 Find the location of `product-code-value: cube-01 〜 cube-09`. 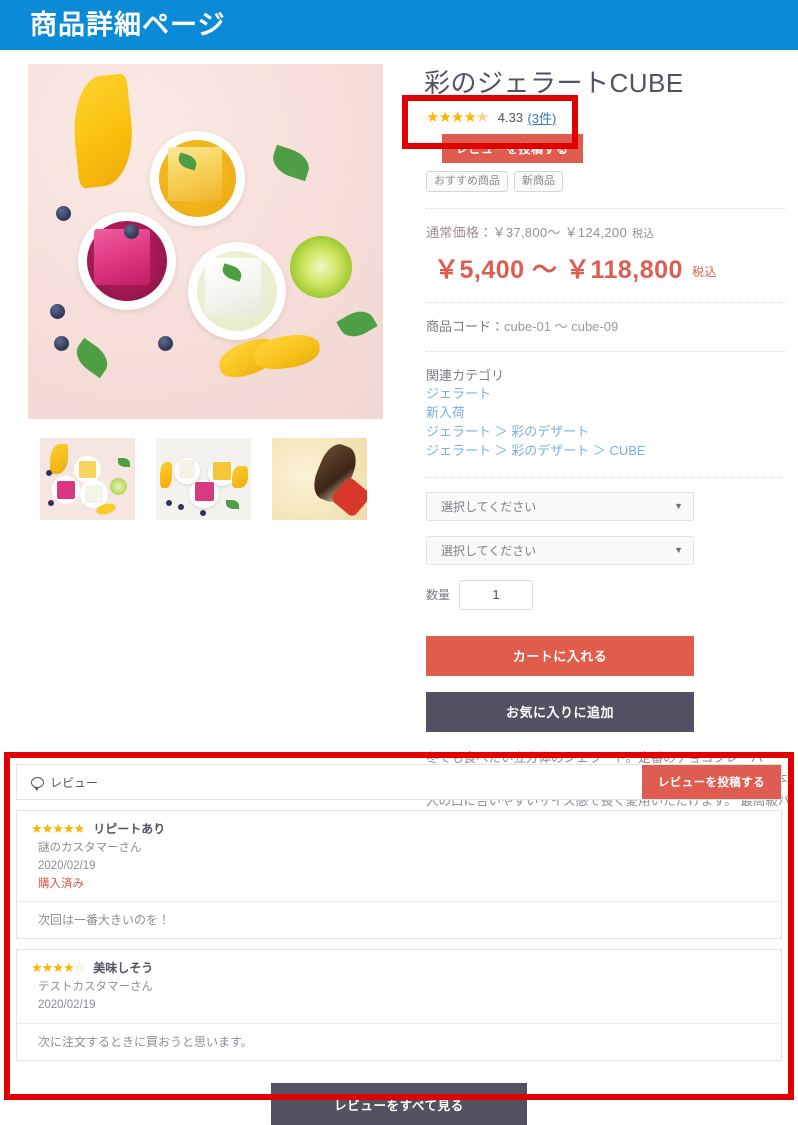

product-code-value: cube-01 〜 cube-09 is located at coordinates (561, 327).